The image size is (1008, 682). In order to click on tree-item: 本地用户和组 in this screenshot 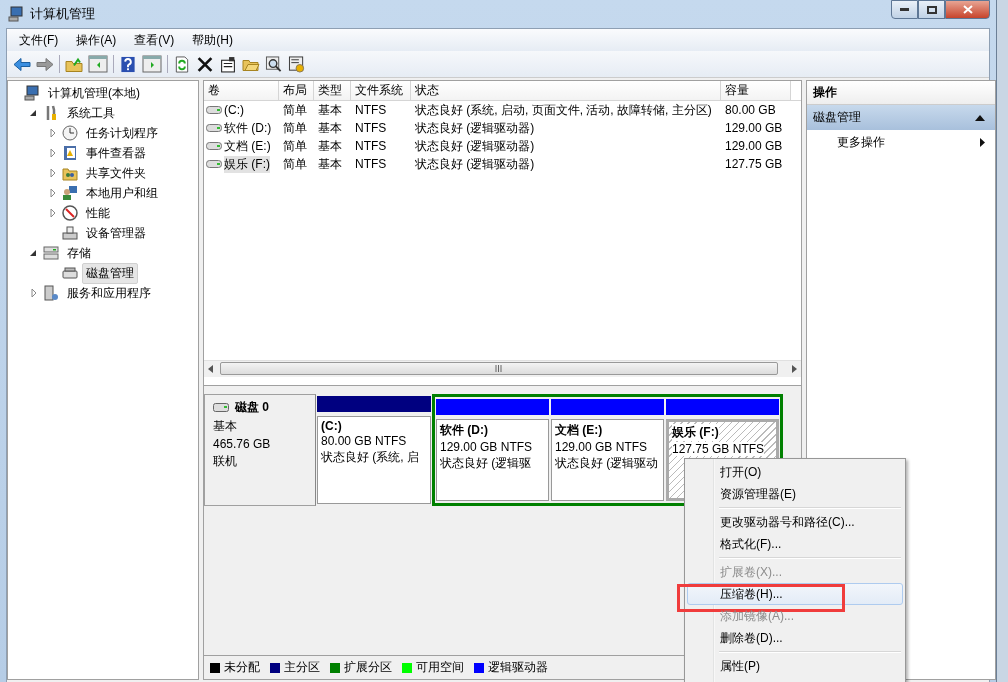, I will do `click(122, 193)`.